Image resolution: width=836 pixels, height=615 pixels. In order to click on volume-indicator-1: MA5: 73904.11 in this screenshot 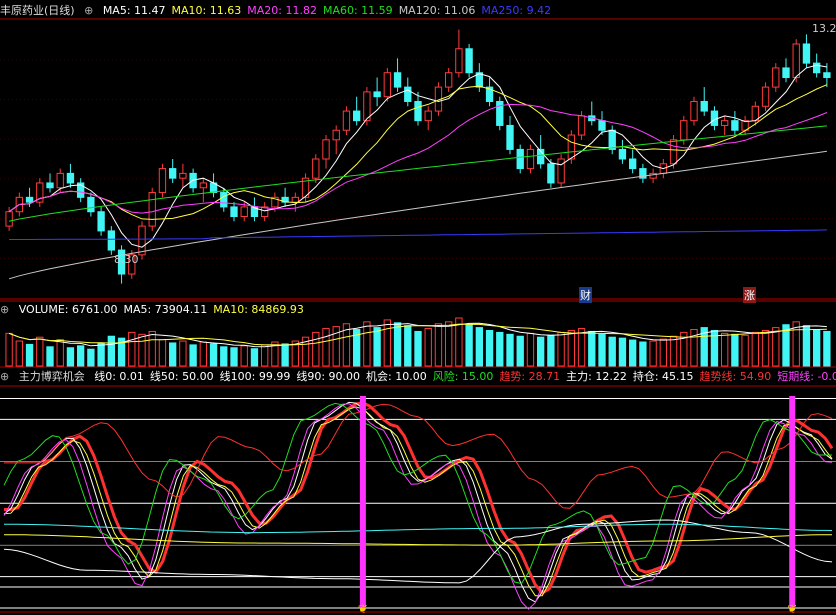, I will do `click(165, 309)`.